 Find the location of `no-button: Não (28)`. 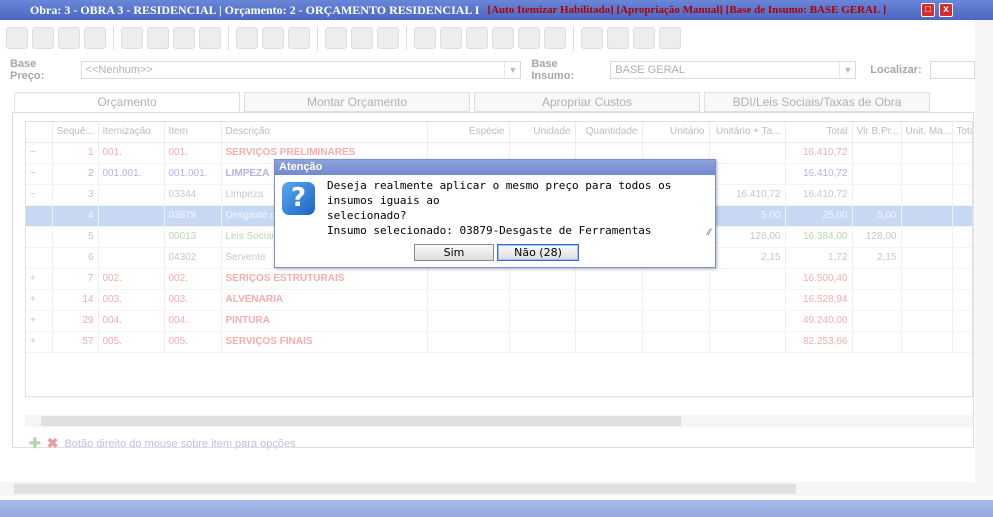

no-button: Não (28) is located at coordinates (538, 252).